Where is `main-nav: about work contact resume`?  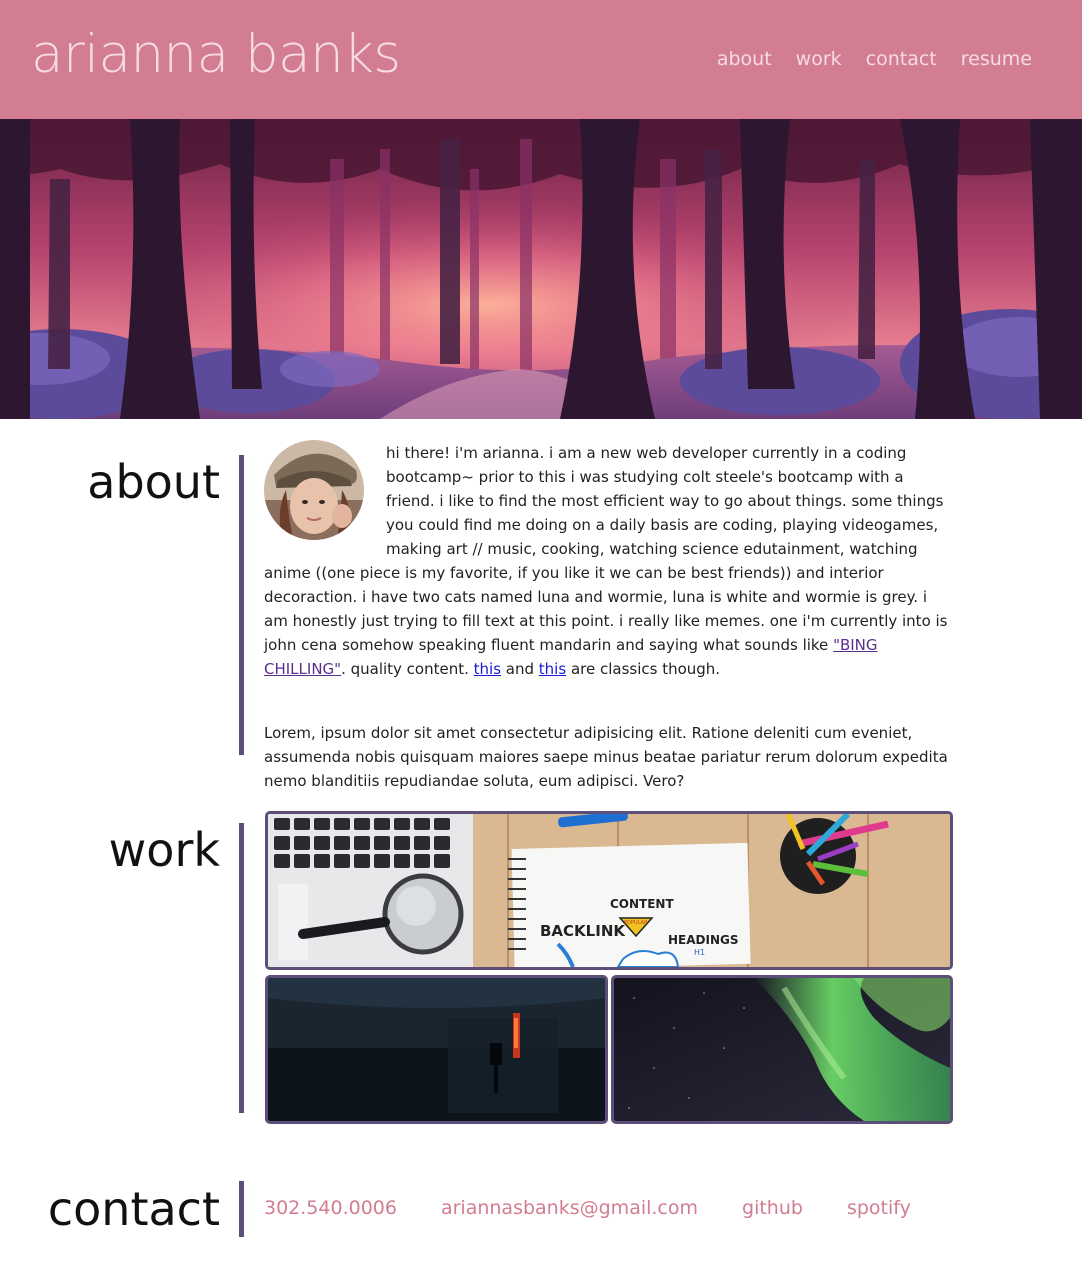
main-nav: about work contact resume is located at coordinates (874, 59).